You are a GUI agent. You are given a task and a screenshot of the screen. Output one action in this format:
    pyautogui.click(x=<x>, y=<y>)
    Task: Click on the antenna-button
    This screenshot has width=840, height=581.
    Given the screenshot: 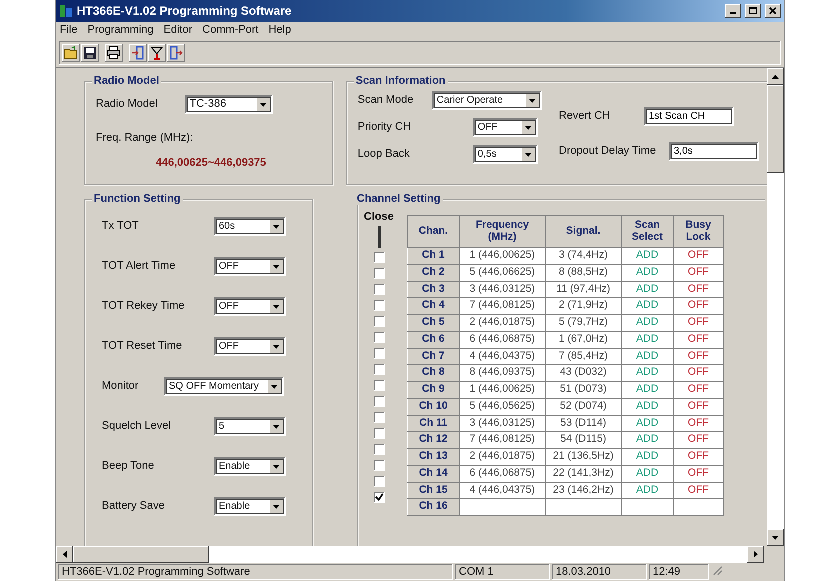 What is the action you would take?
    pyautogui.click(x=157, y=53)
    